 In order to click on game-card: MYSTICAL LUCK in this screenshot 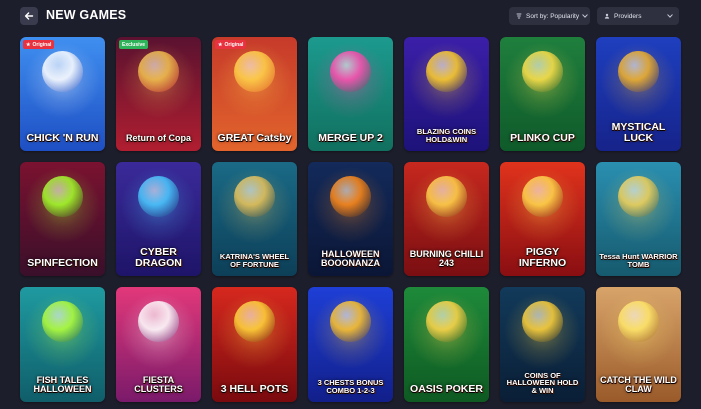, I will do `click(638, 94)`.